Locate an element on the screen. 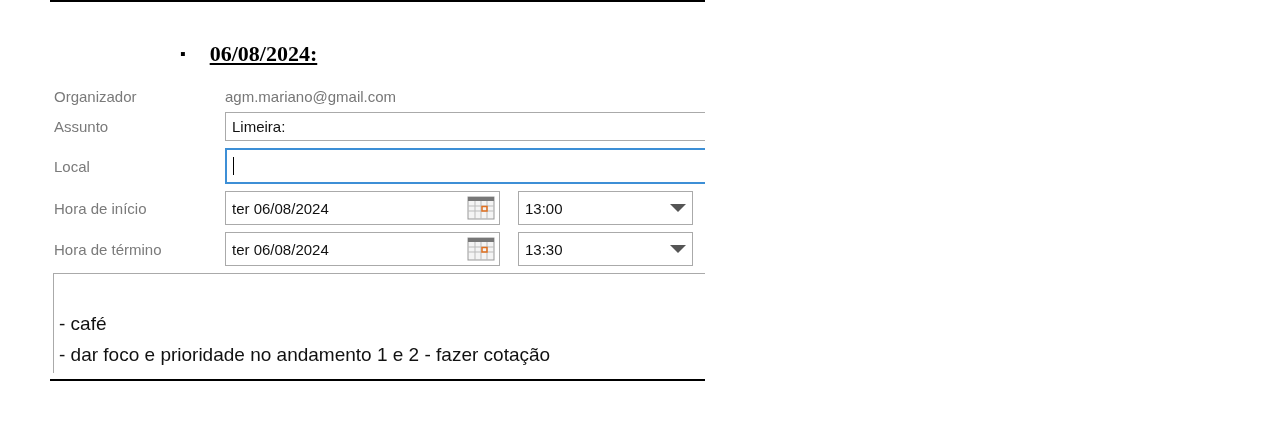  text-cursor is located at coordinates (233, 166).